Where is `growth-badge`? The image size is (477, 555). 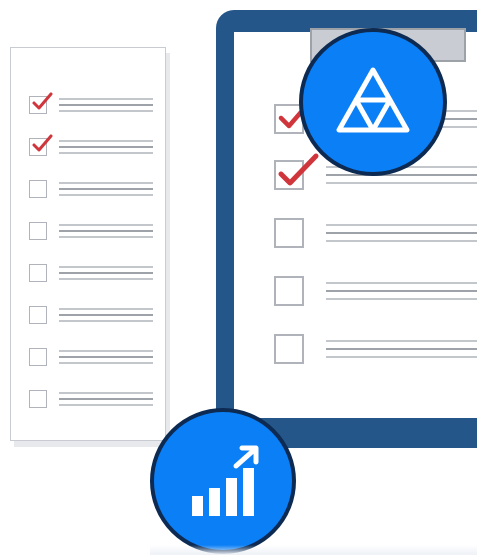 growth-badge is located at coordinates (223, 481).